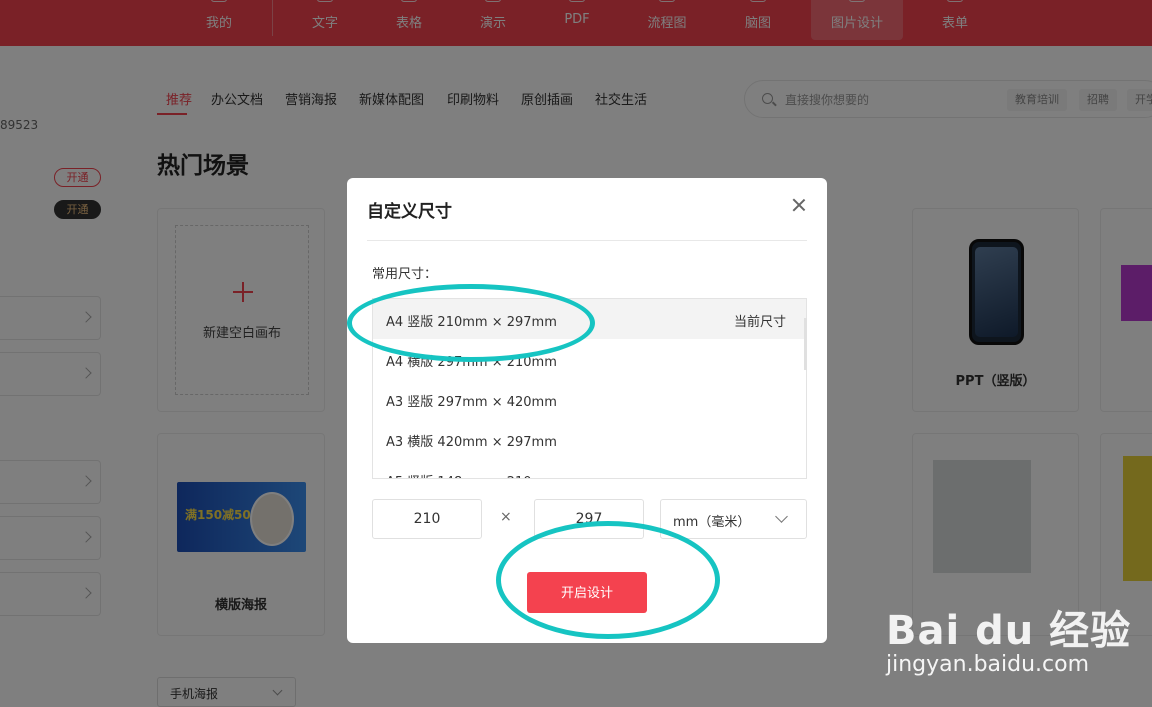 The height and width of the screenshot is (707, 1152). What do you see at coordinates (471, 402) in the screenshot?
I see `size-label: A3 竖版 297mm × 420mm` at bounding box center [471, 402].